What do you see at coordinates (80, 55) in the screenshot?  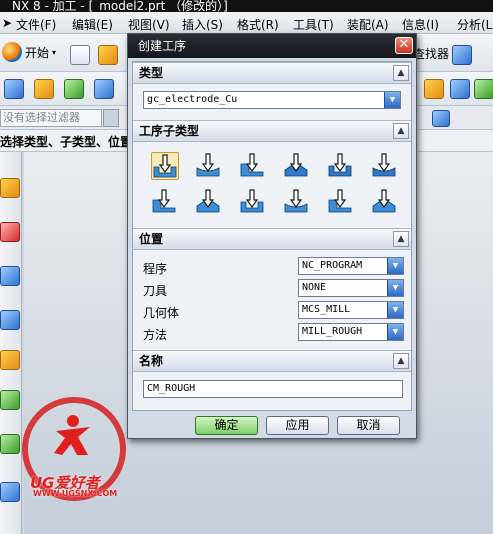 I see `new-file-icon` at bounding box center [80, 55].